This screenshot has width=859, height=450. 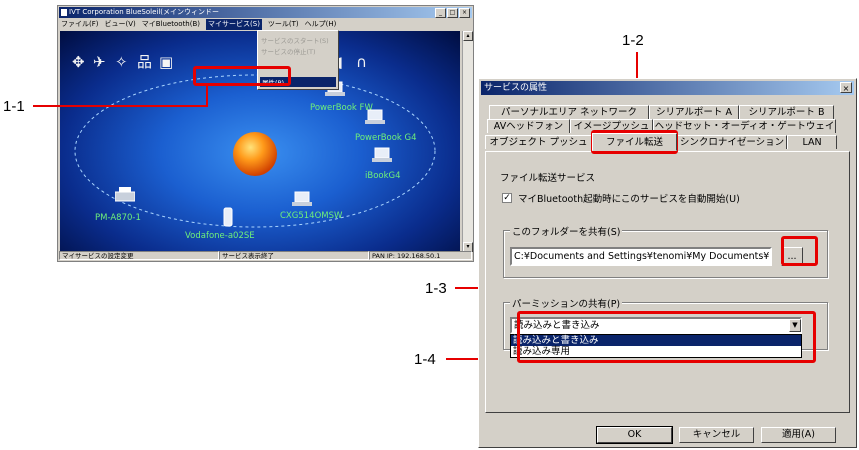 What do you see at coordinates (732, 142) in the screenshot?
I see `tab-synchronization: シンクロナイゼーション` at bounding box center [732, 142].